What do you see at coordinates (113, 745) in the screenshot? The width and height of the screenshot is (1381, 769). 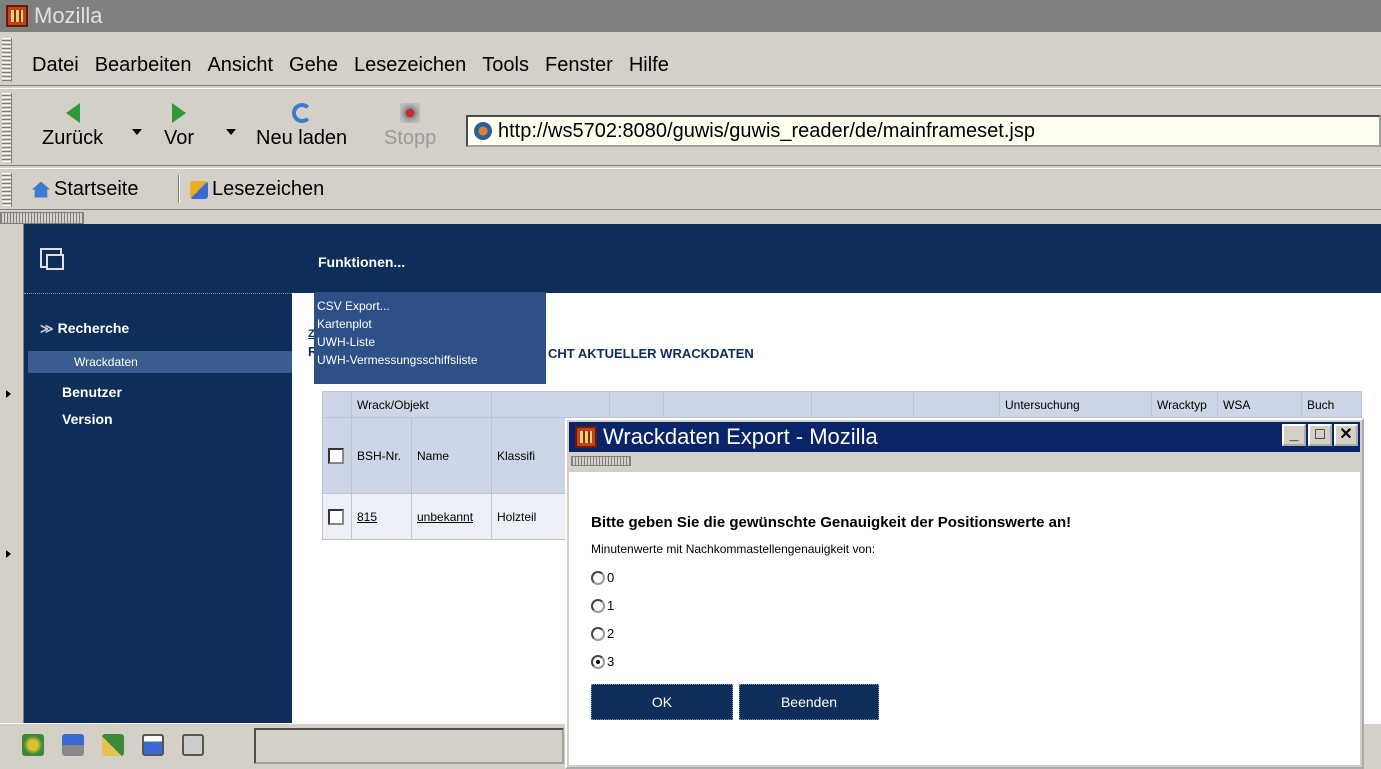 I see `composer-icon` at bounding box center [113, 745].